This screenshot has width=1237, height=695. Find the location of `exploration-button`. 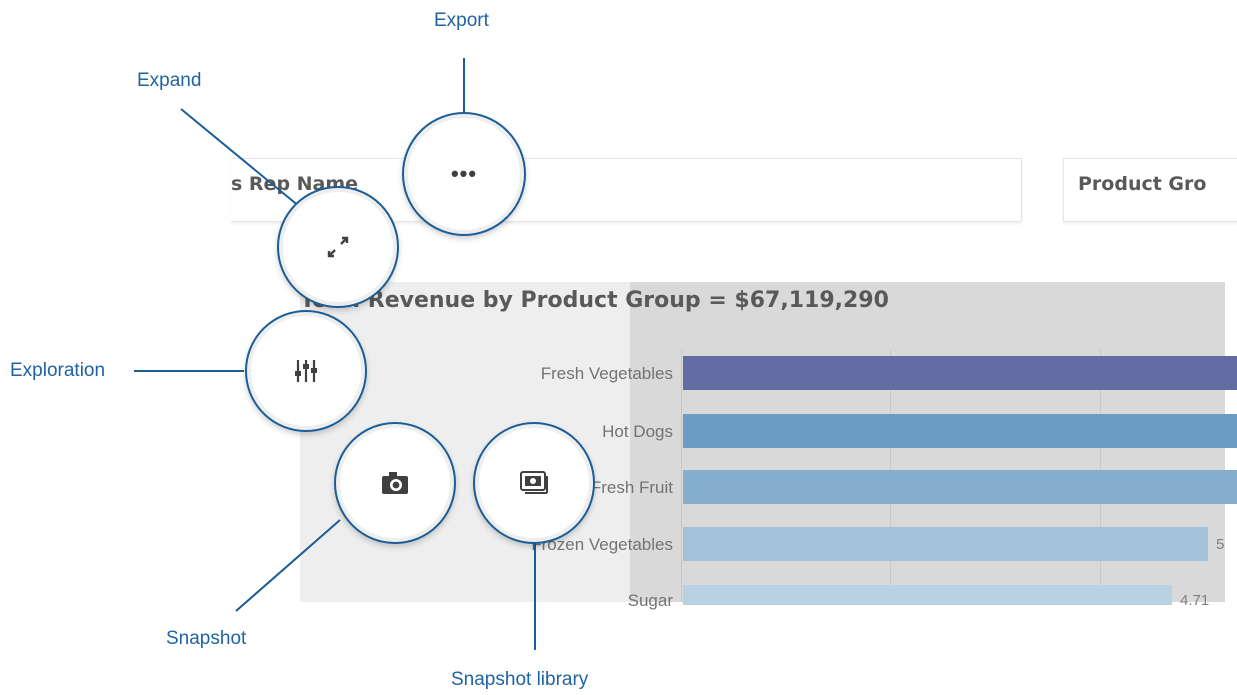

exploration-button is located at coordinates (306, 371).